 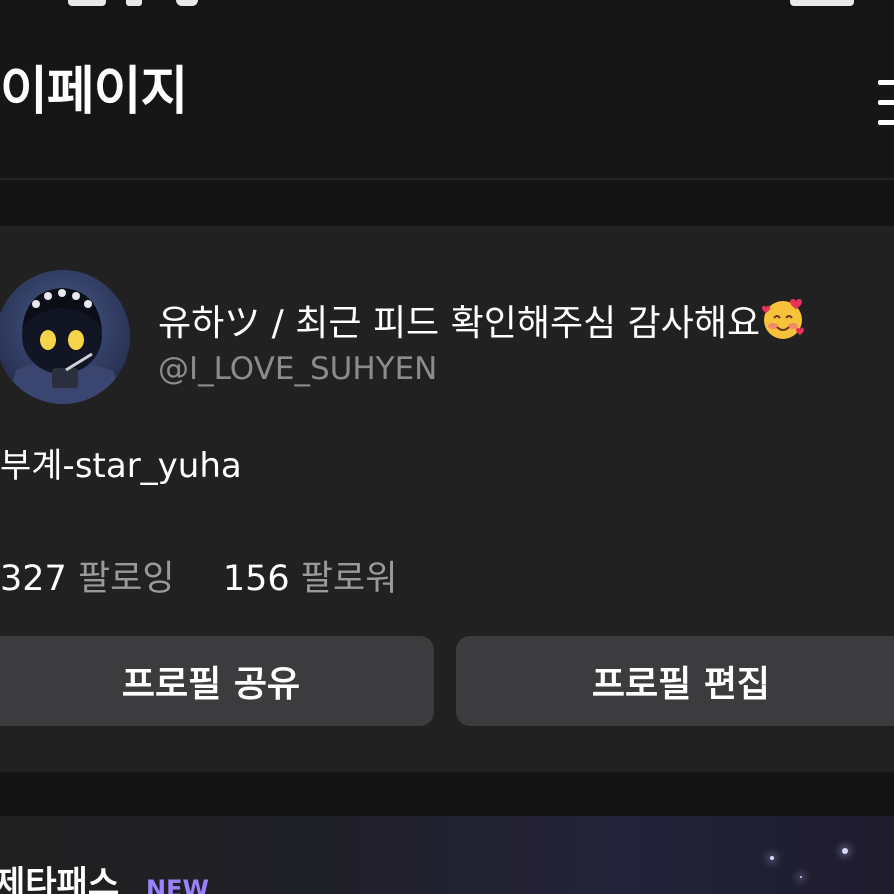 I want to click on follow-stats: 327 팔로잉 156 팔로워, so click(x=198, y=579).